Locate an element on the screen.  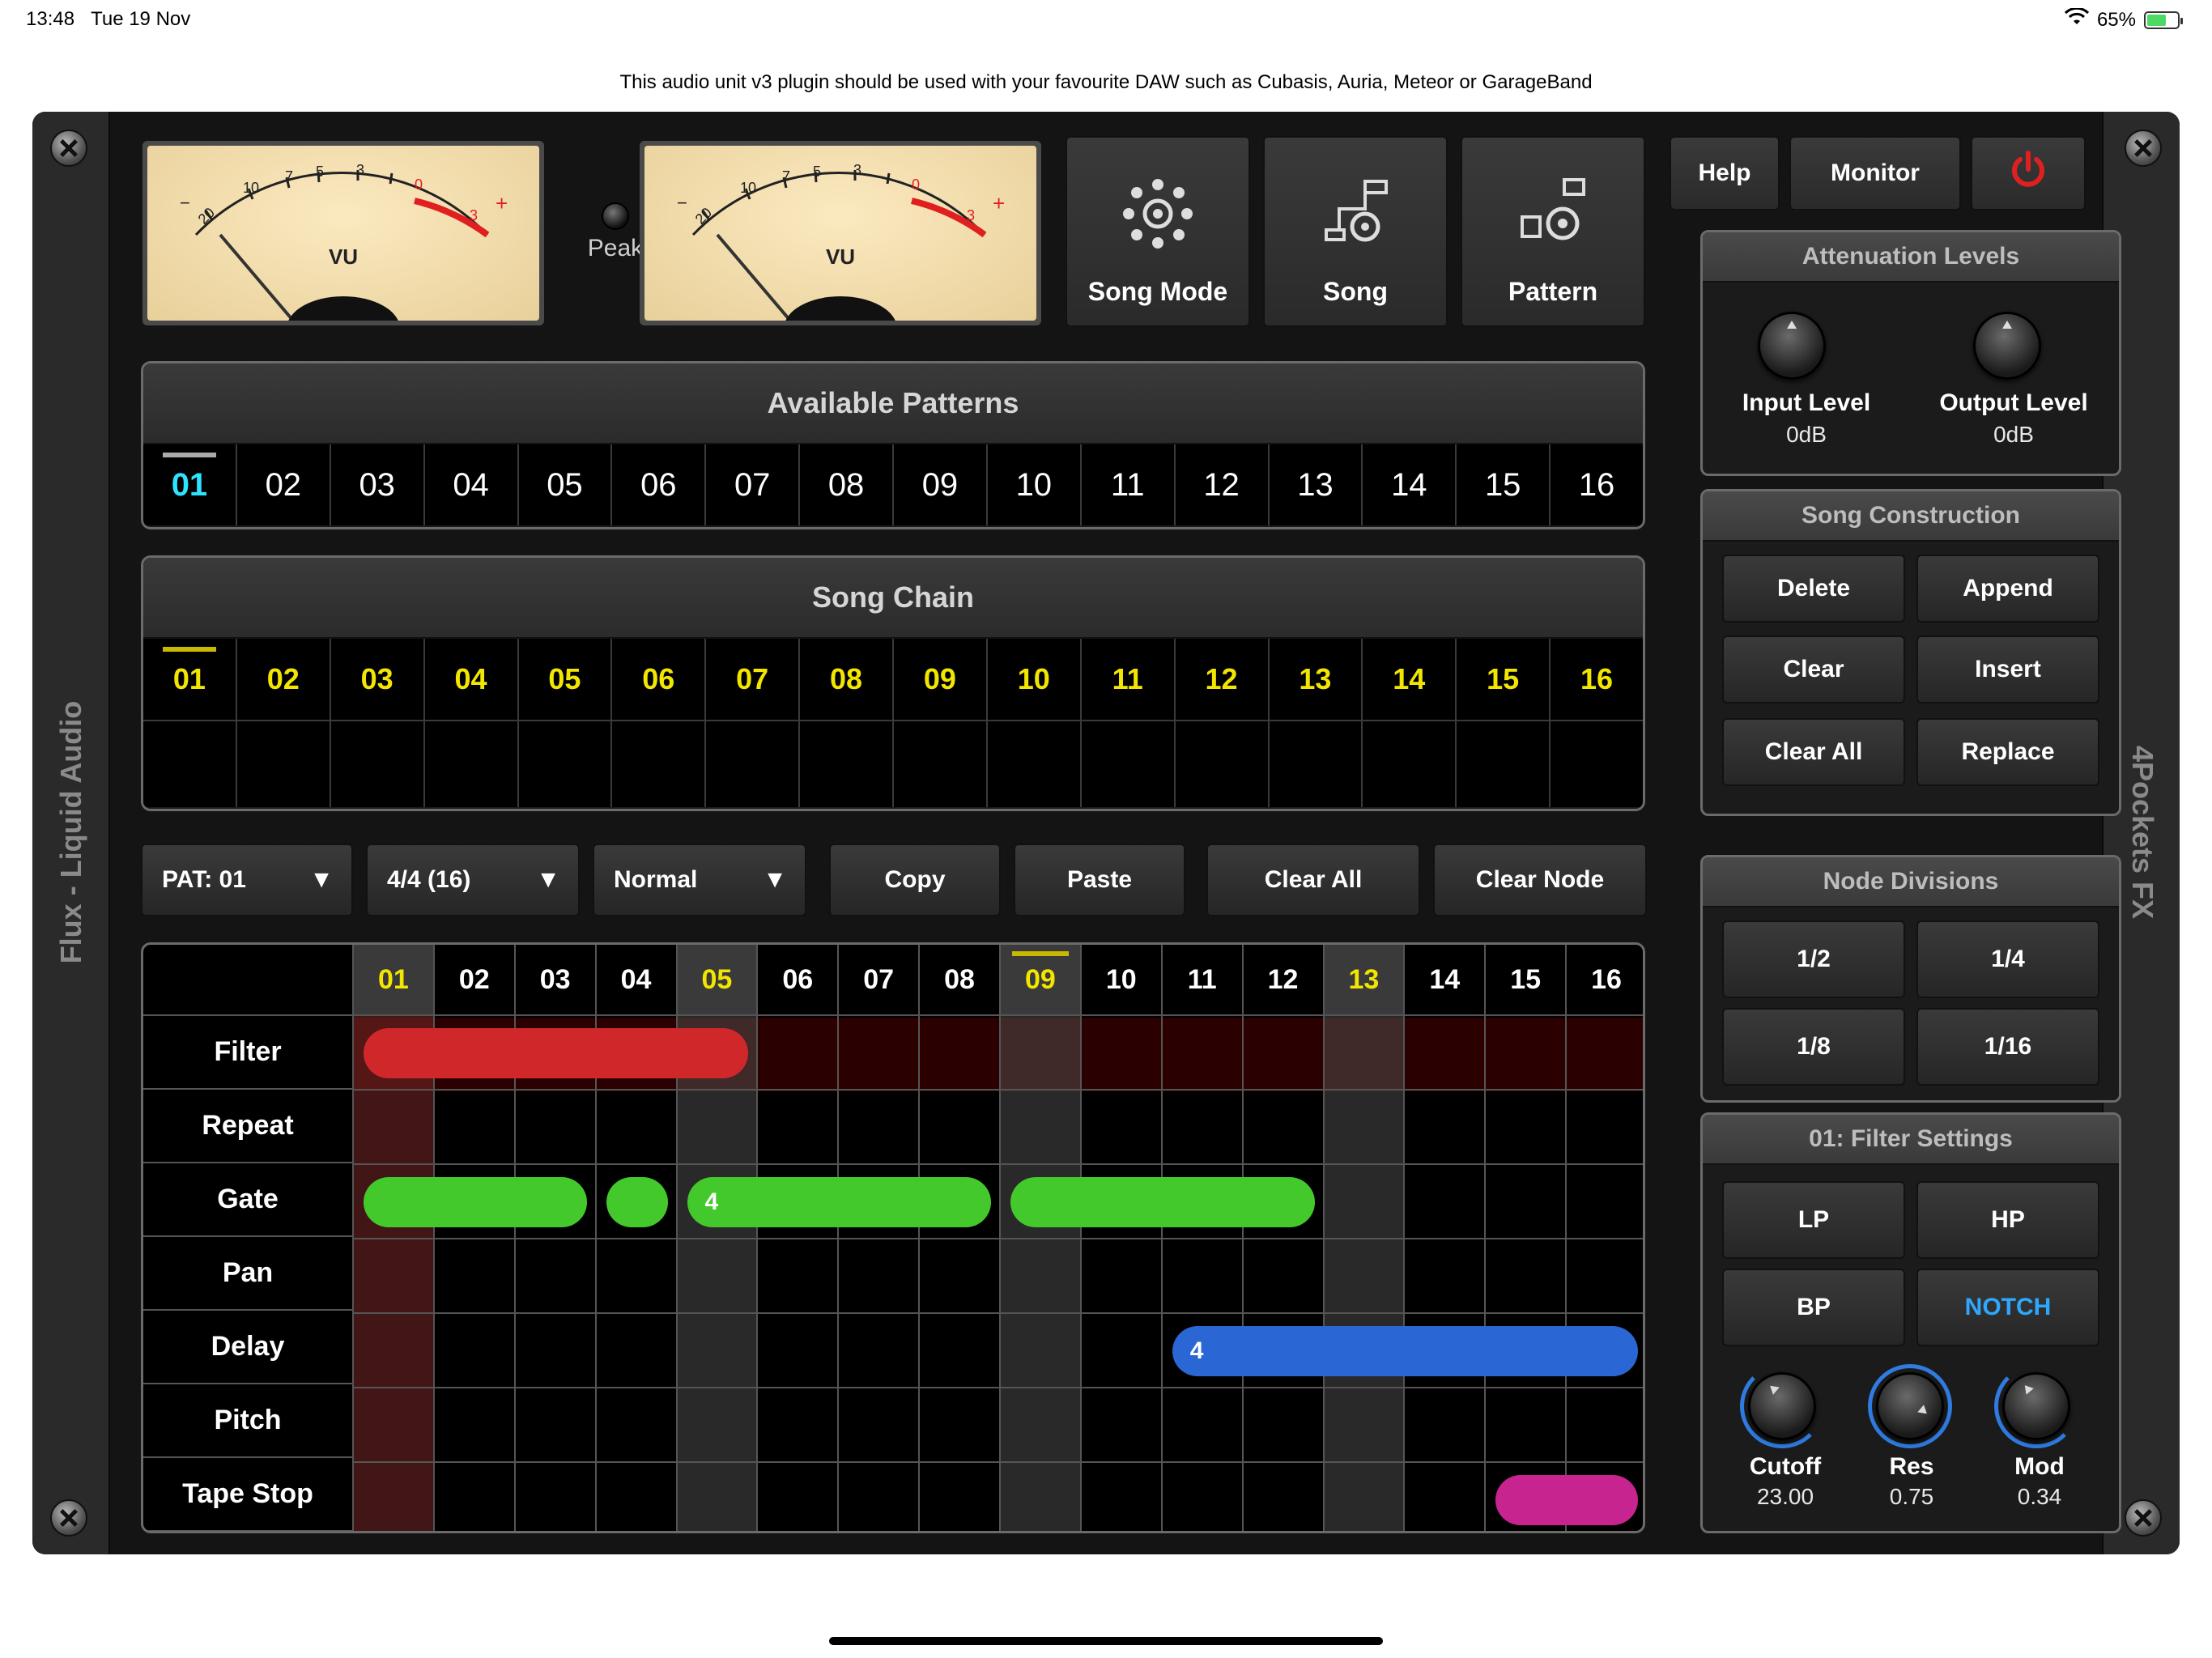
column-header-04: 04 is located at coordinates (637, 980).